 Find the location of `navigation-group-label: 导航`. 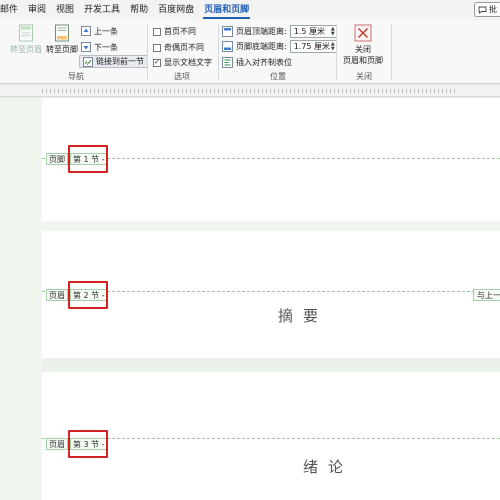

navigation-group-label: 导航 is located at coordinates (76, 76).